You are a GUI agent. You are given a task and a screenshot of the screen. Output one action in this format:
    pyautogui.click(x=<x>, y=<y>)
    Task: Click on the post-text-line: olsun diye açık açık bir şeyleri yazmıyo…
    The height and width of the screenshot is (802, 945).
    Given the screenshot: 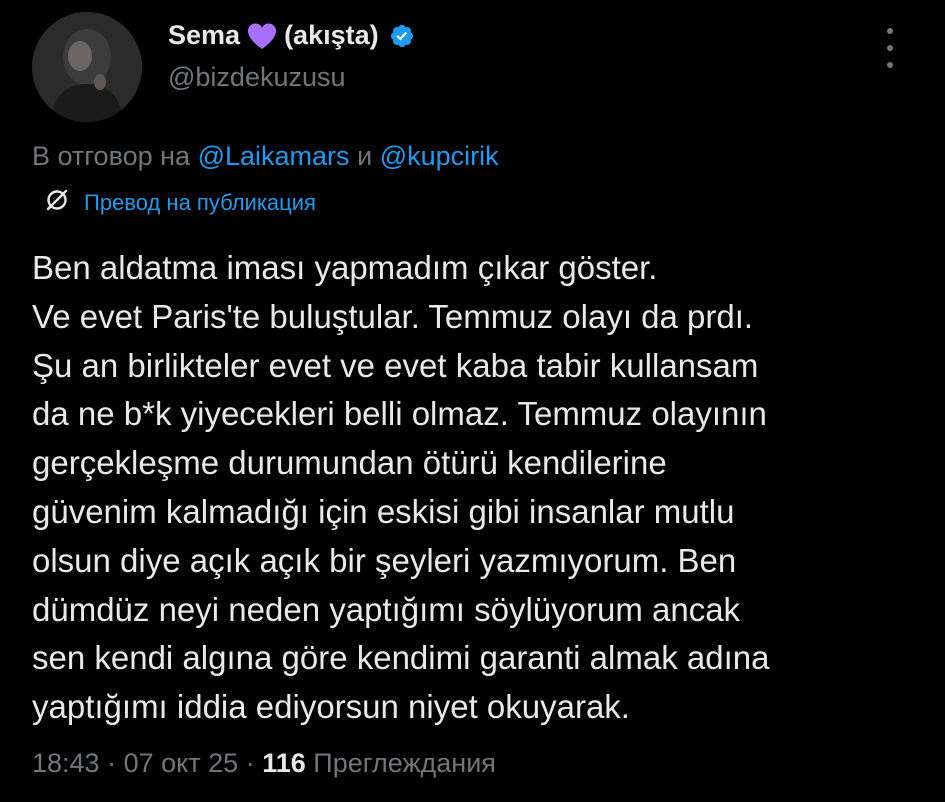 What is the action you would take?
    pyautogui.click(x=384, y=560)
    